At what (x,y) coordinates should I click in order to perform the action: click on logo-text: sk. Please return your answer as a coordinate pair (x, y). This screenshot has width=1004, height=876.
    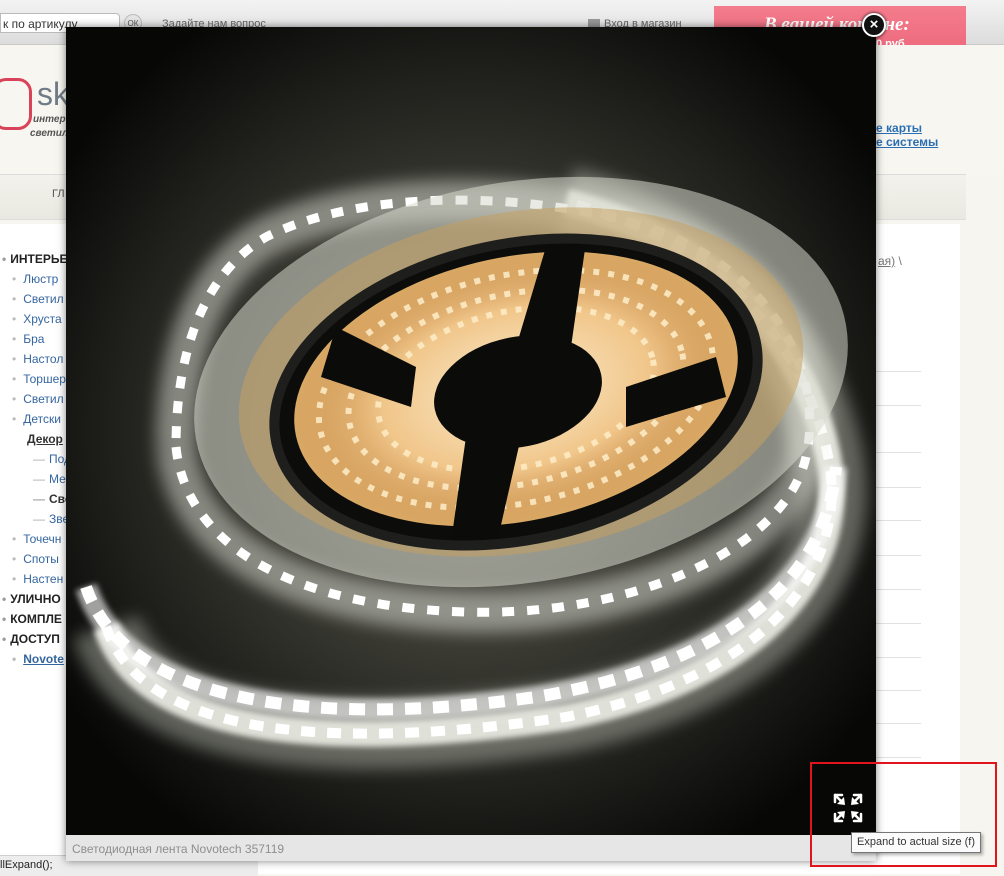
    Looking at the image, I should click on (53, 94).